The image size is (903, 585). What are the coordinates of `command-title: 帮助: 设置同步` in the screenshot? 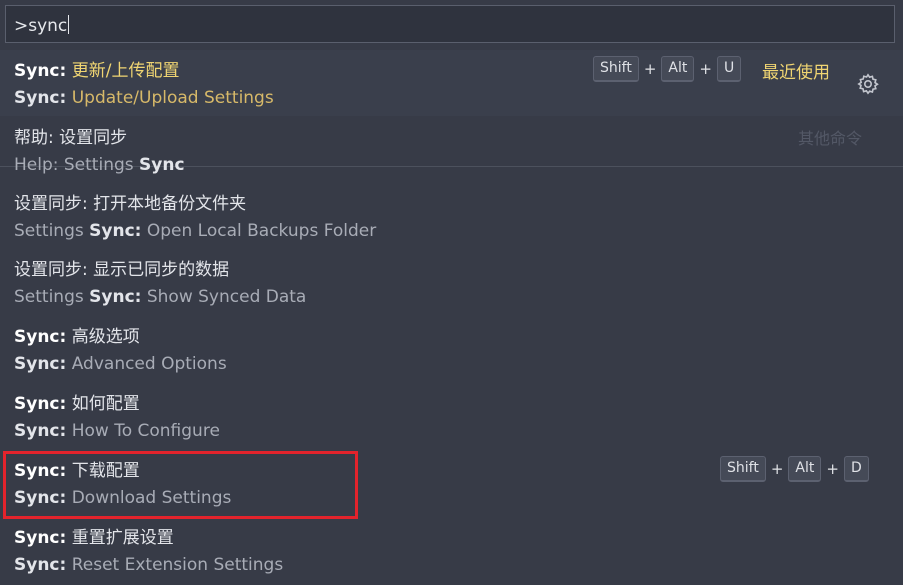 It's located at (71, 138).